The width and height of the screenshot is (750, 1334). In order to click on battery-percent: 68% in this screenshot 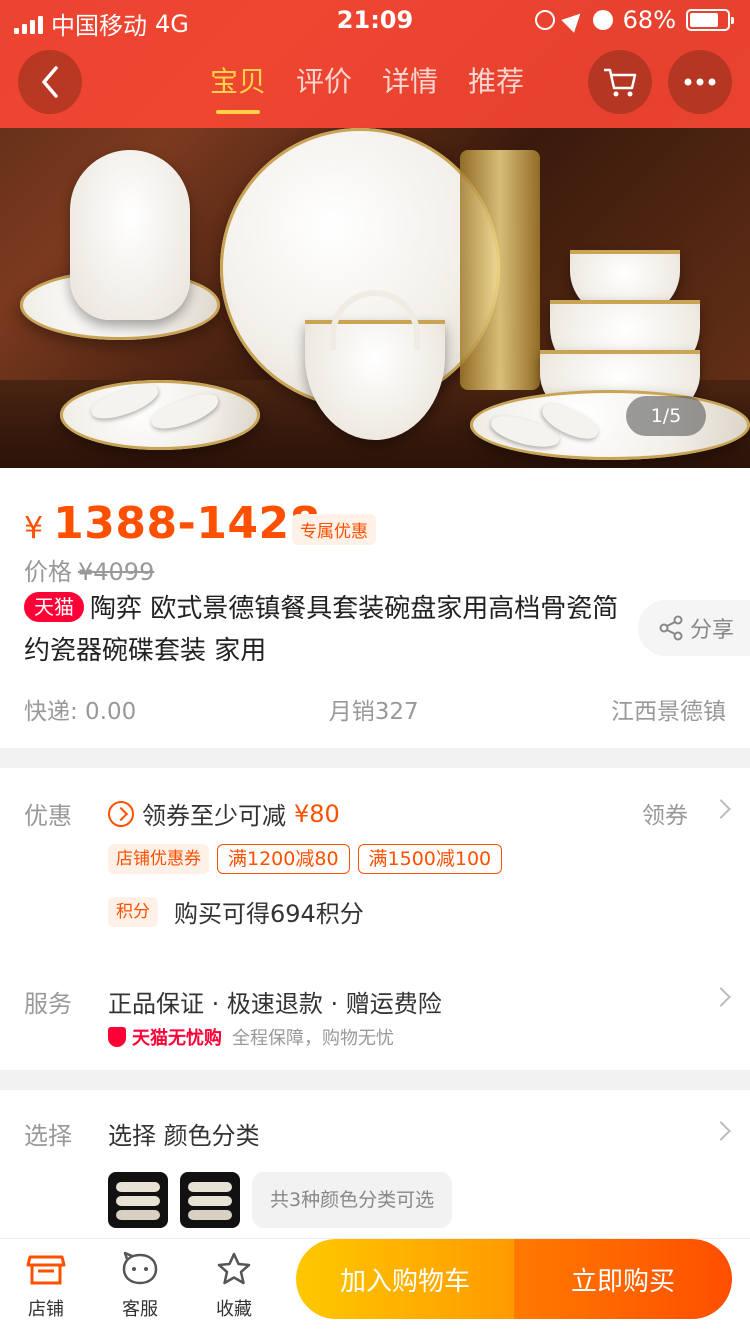, I will do `click(649, 20)`.